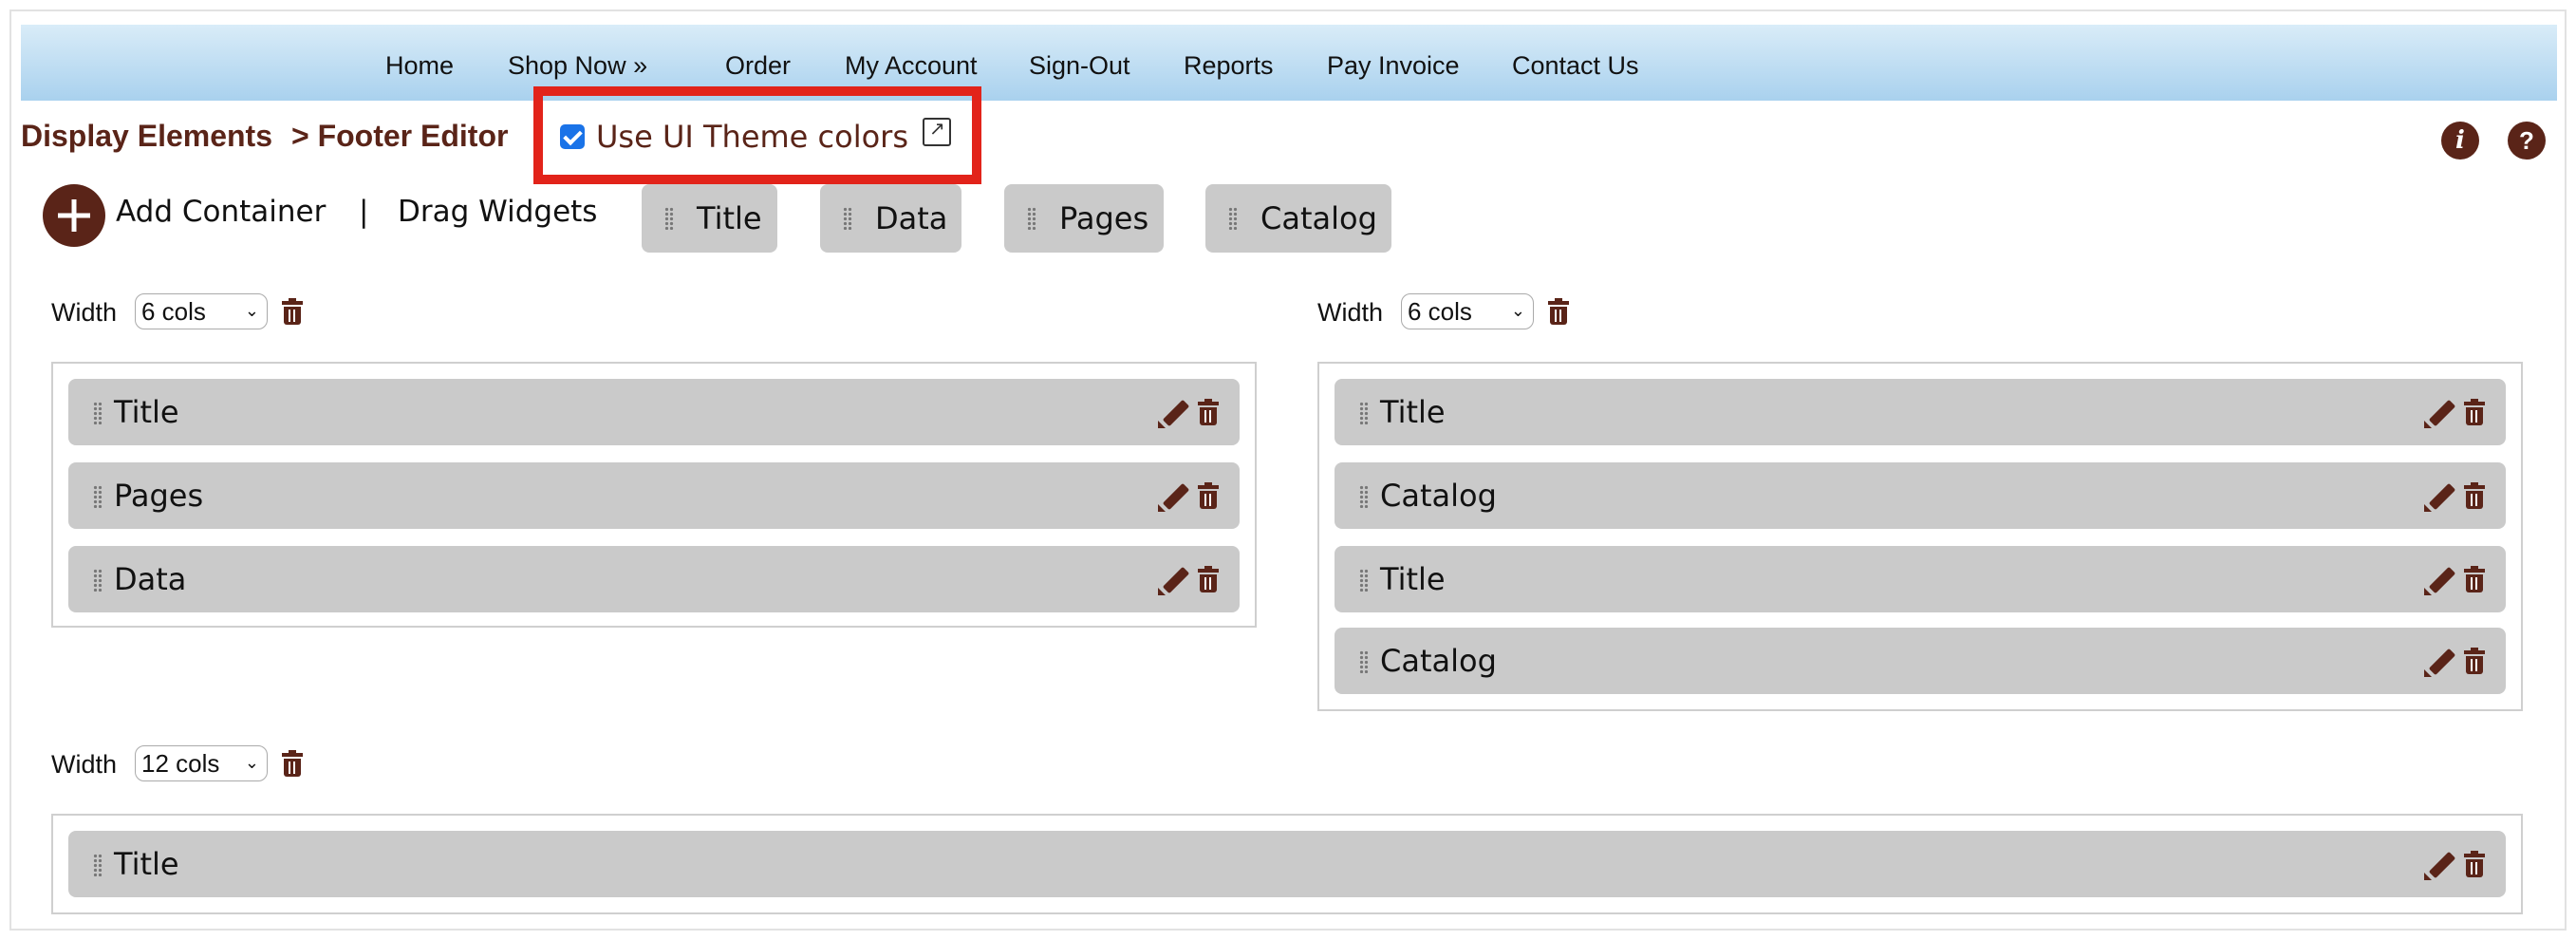  Describe the element at coordinates (150, 579) in the screenshot. I see `widget-label: Data` at that location.